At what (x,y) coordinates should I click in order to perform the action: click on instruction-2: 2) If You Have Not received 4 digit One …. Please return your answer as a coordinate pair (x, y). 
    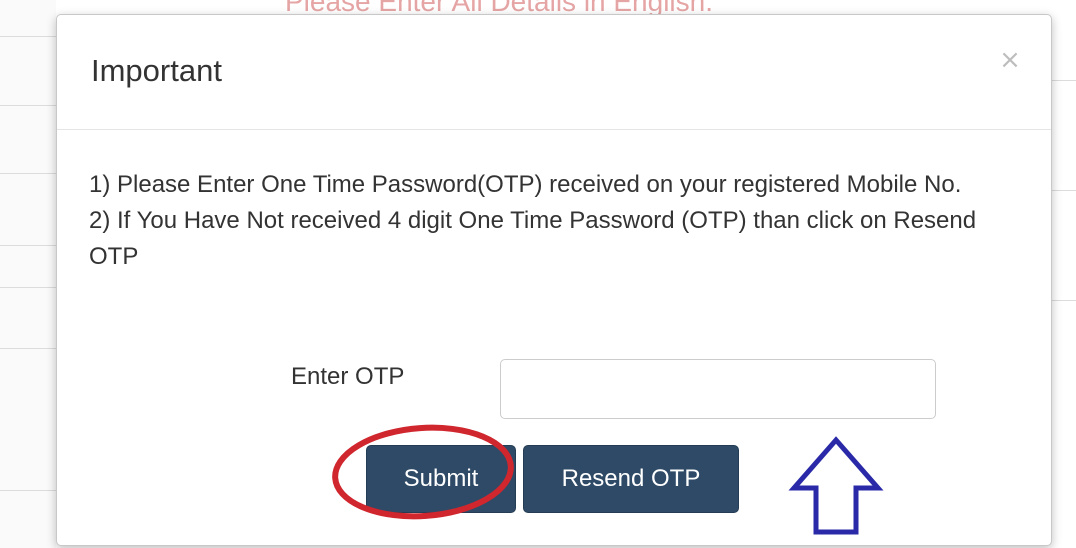
    Looking at the image, I should click on (533, 238).